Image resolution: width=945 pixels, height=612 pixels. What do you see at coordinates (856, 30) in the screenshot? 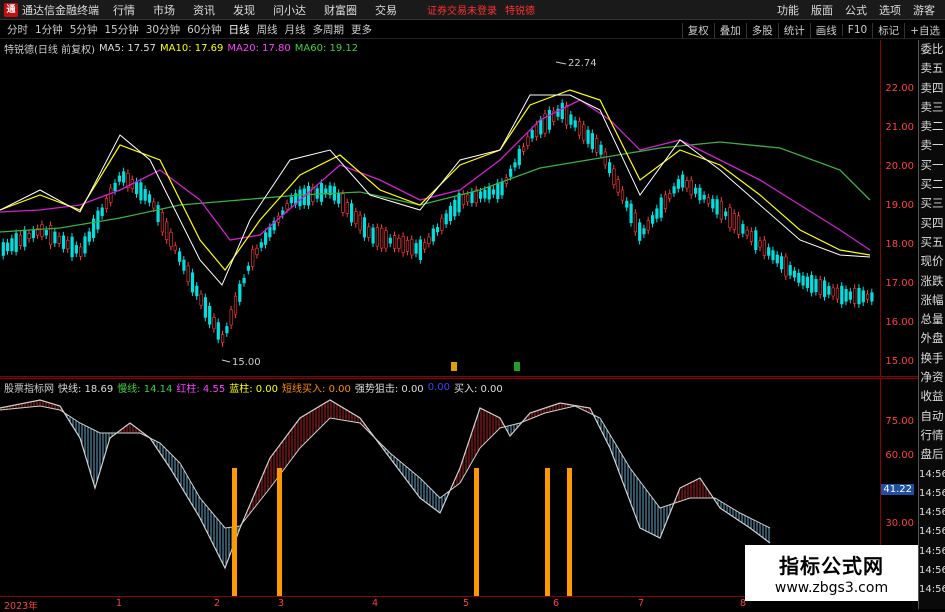
I see `tool-f10: F10` at bounding box center [856, 30].